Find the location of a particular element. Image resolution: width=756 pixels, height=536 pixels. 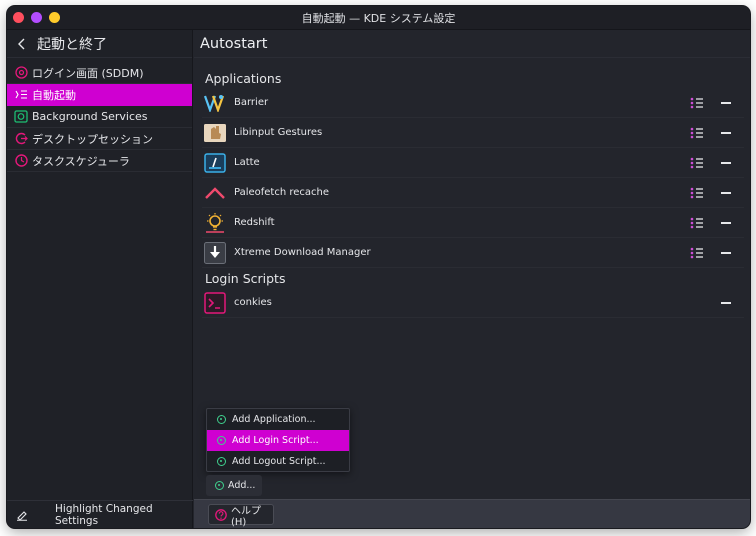

list-item: Barrier is located at coordinates (473, 103).